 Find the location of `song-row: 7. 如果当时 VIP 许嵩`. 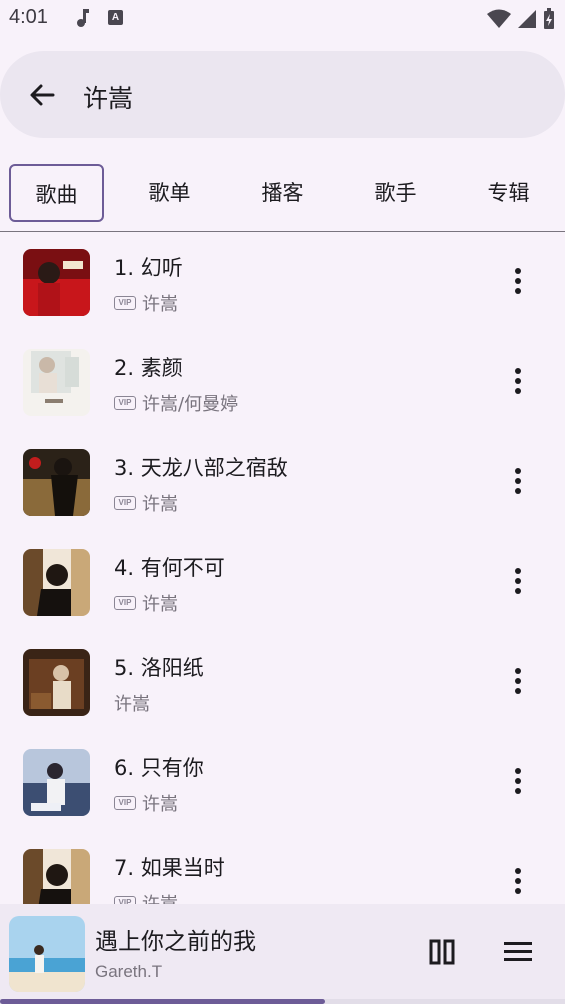

song-row: 7. 如果当时 VIP 许嵩 is located at coordinates (282, 868).